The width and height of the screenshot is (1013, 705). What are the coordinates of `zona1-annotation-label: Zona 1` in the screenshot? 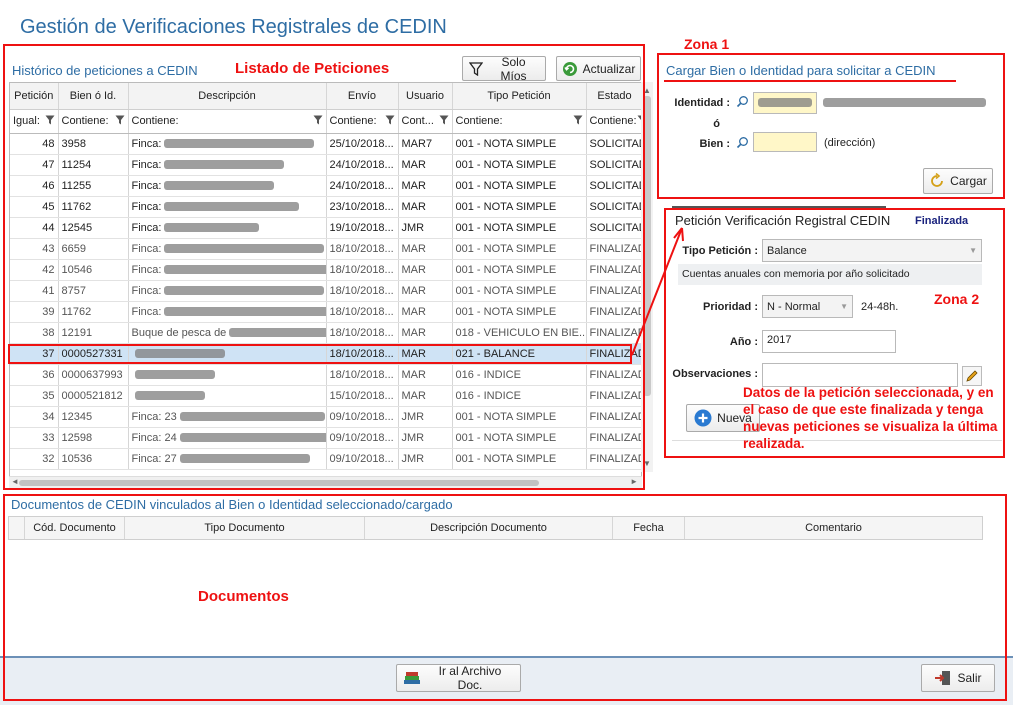 It's located at (707, 44).